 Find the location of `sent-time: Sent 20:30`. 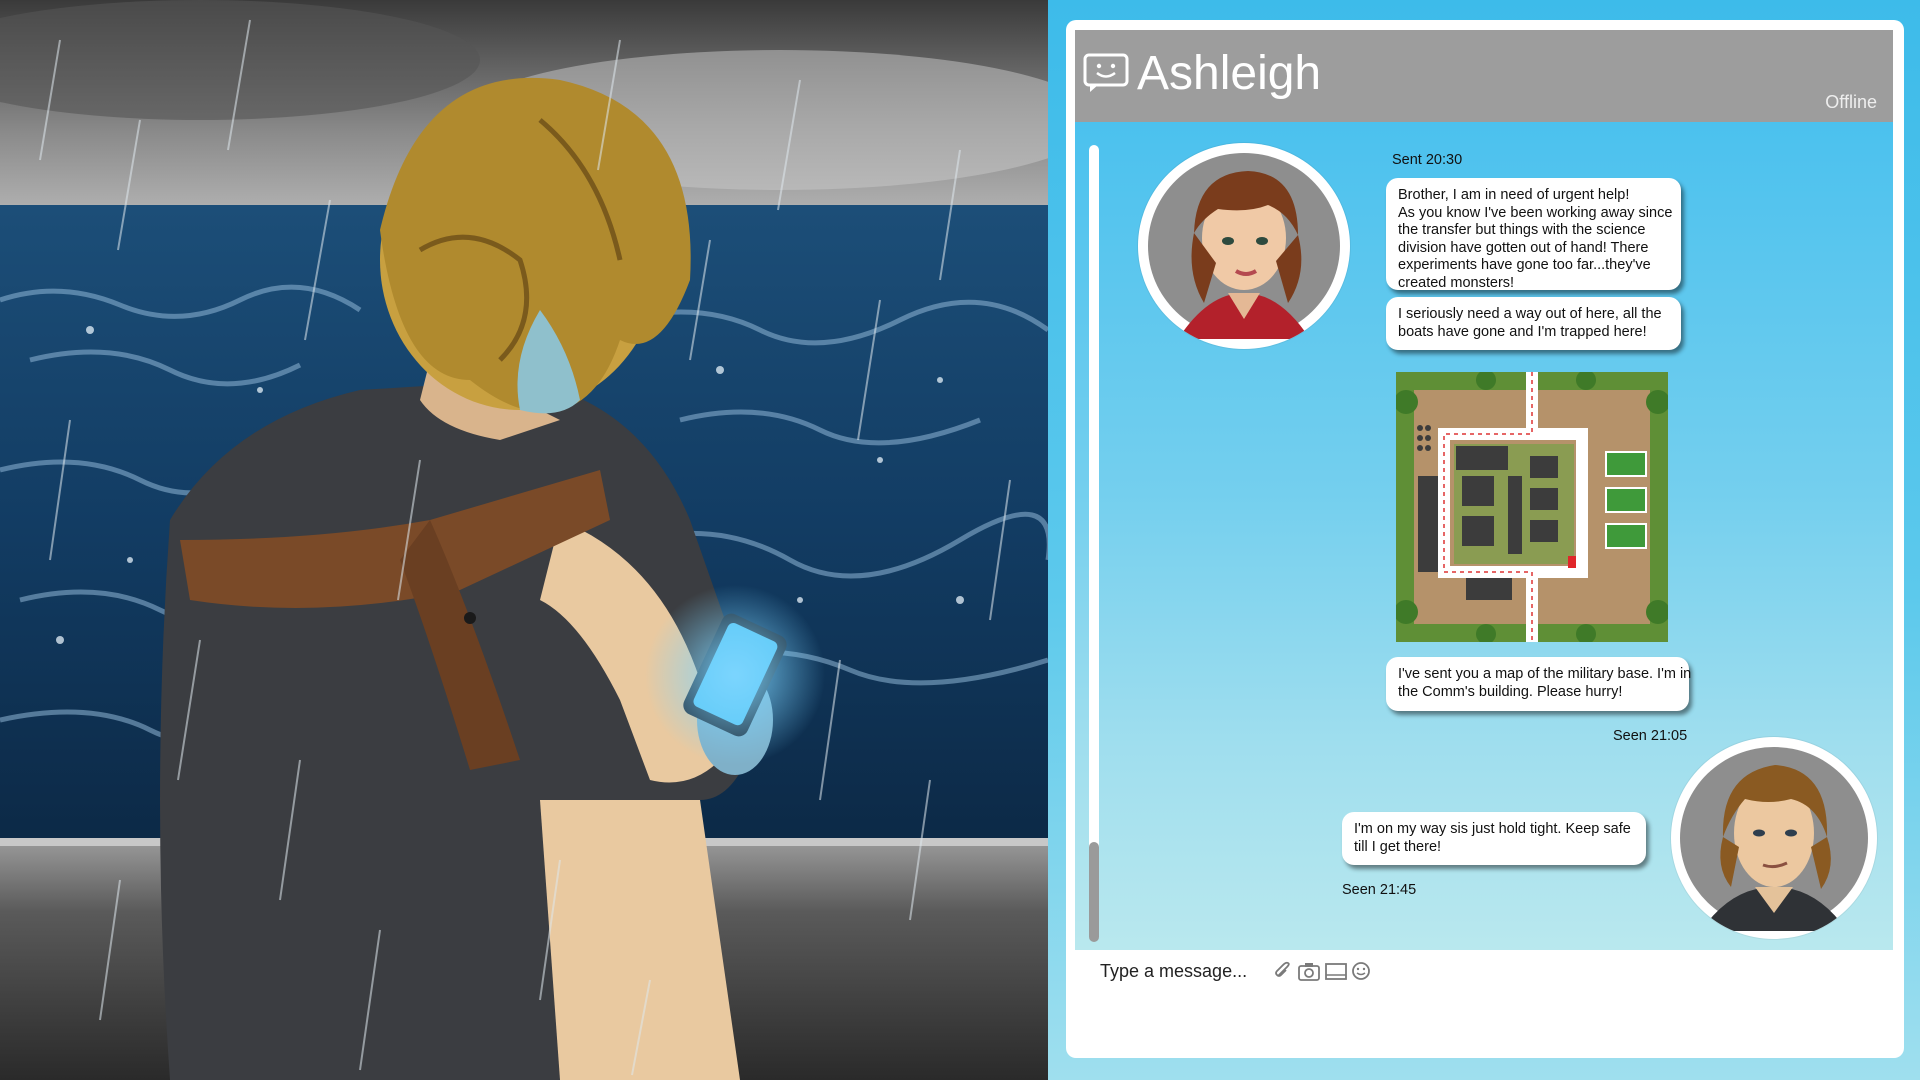

sent-time: Sent 20:30 is located at coordinates (1427, 160).